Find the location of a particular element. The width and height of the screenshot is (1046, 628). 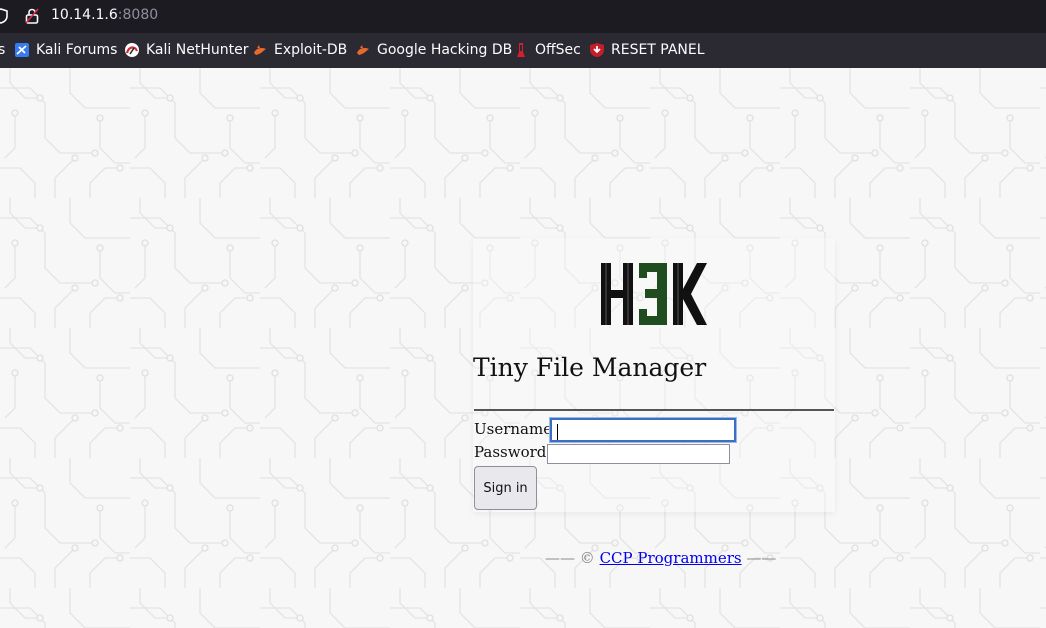

bookmark-label: Kali NetHunter is located at coordinates (197, 50).